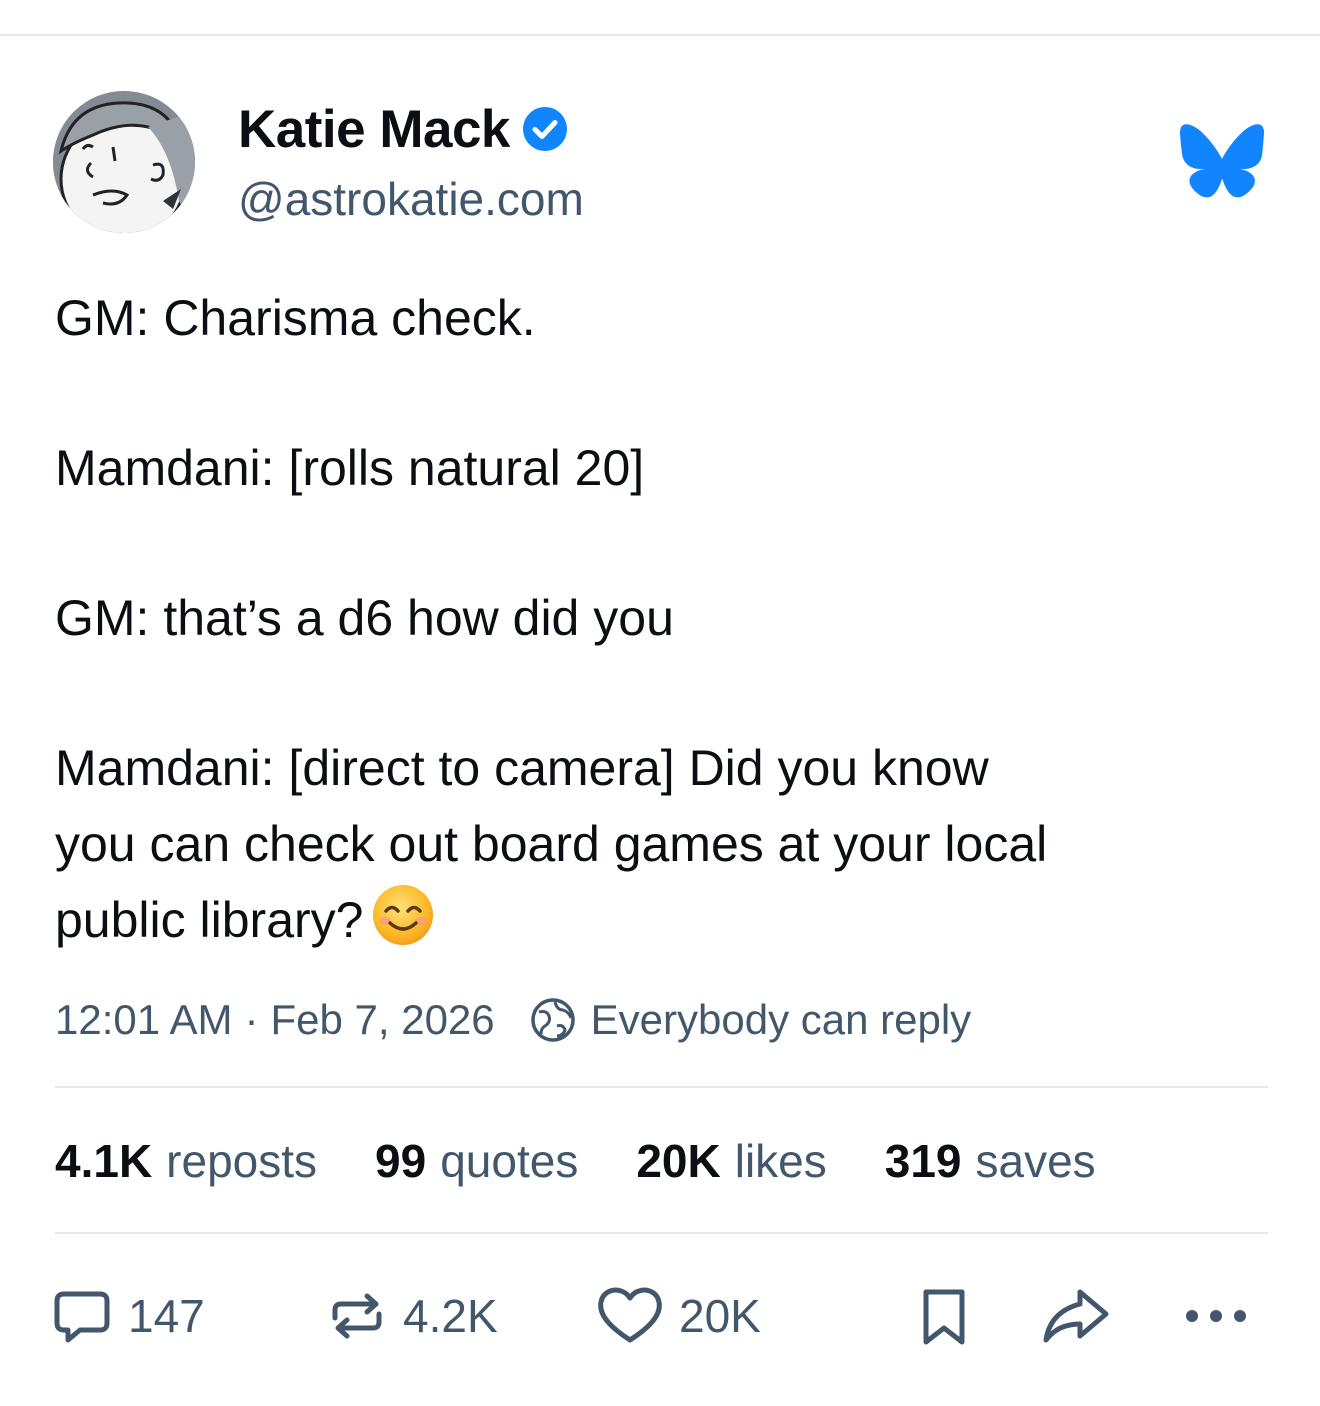 This screenshot has width=1320, height=1406. I want to click on divider-above-actions, so click(661, 1233).